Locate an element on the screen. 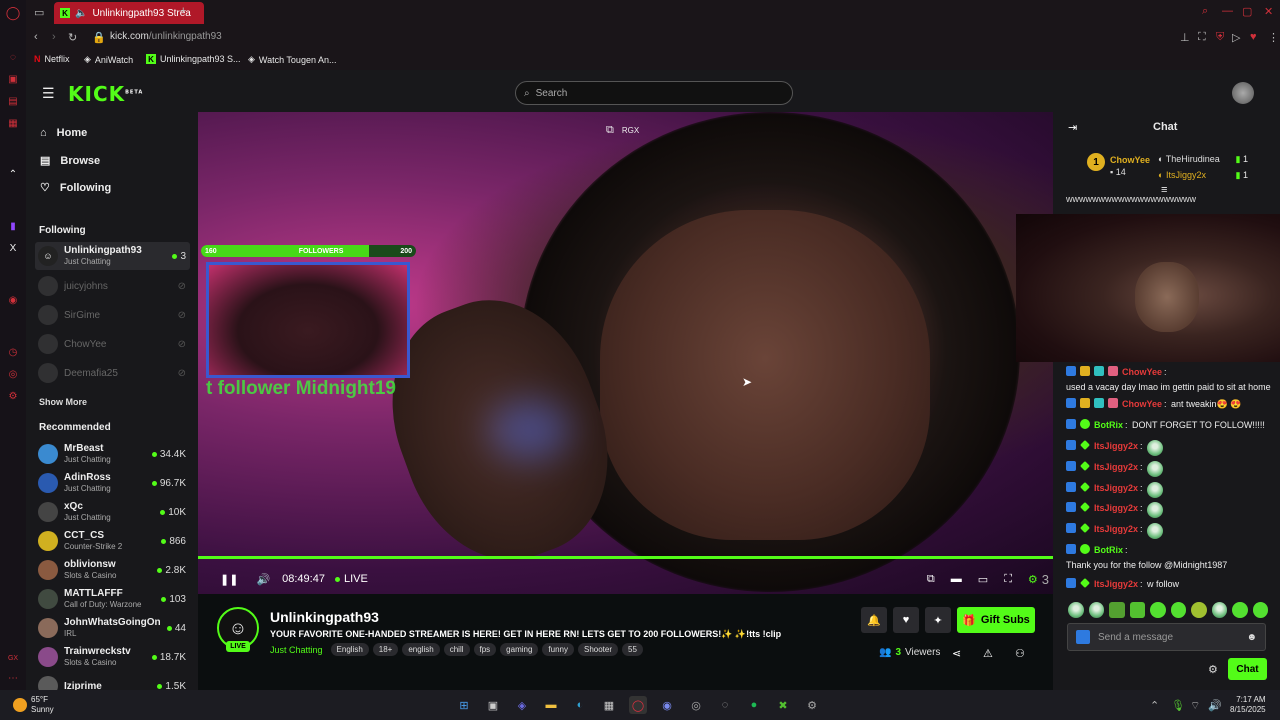  start-icon: ⊞ is located at coordinates (464, 705).